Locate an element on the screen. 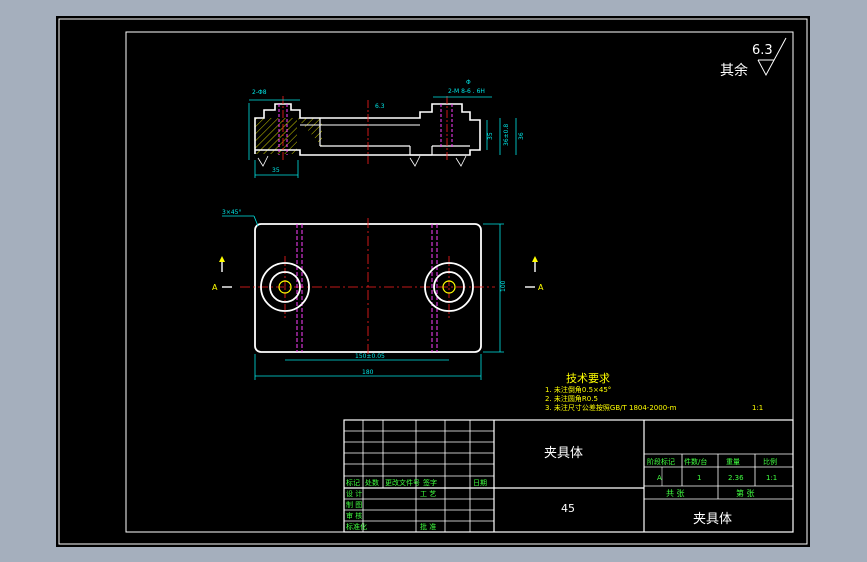  approve-label: 批 准 is located at coordinates (428, 526).